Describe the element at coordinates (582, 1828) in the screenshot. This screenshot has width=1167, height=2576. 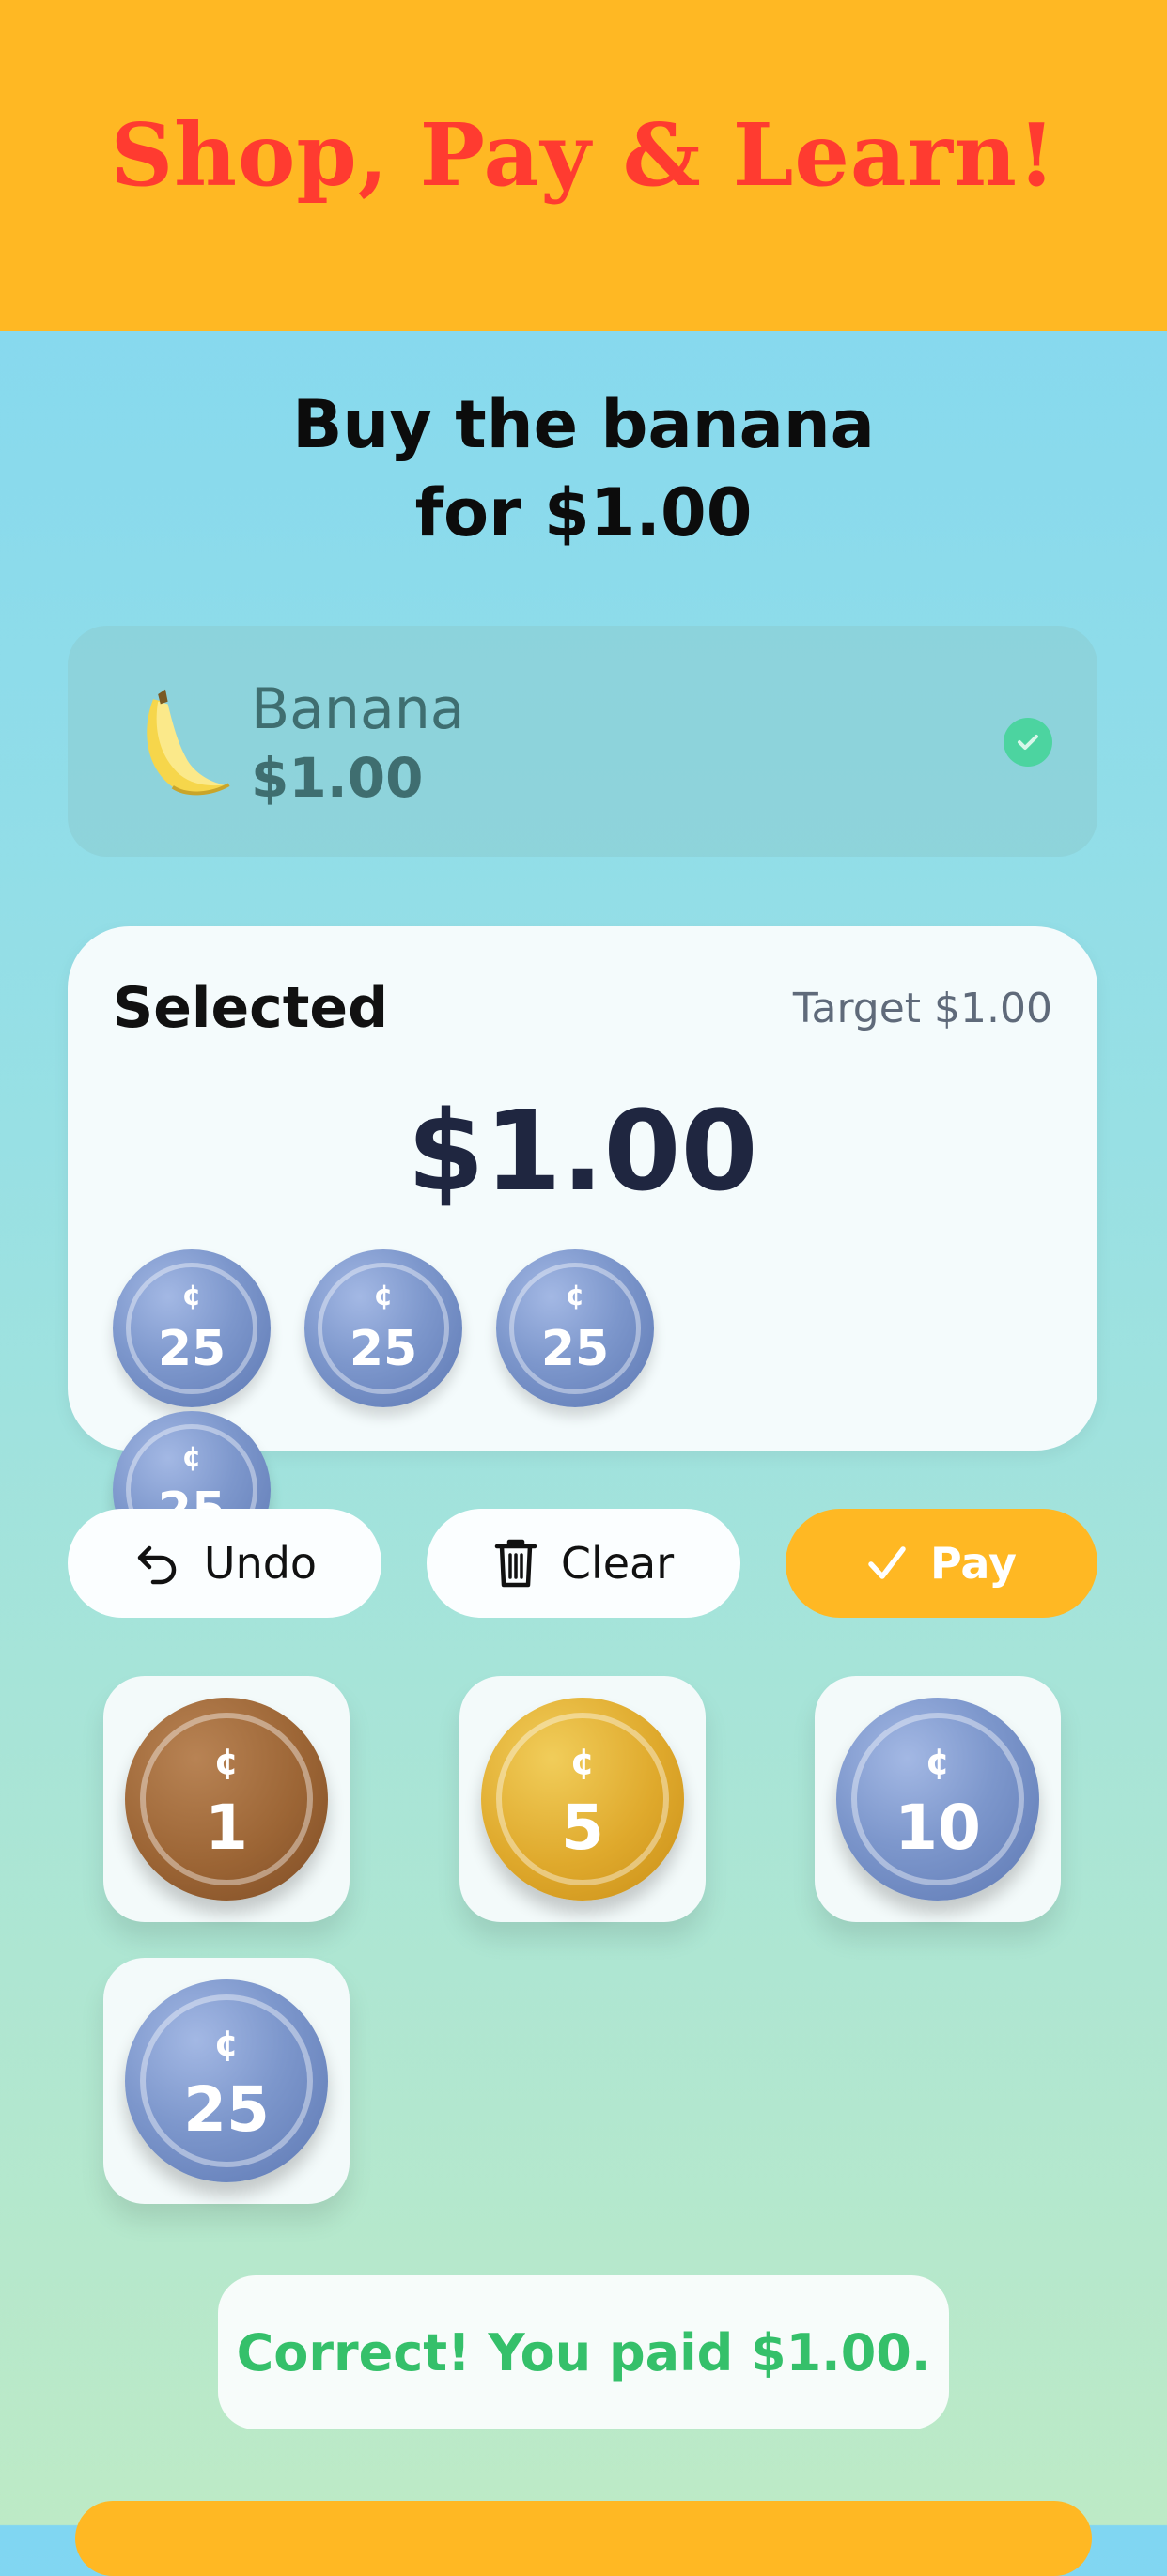
I see `coin-value: 5` at that location.